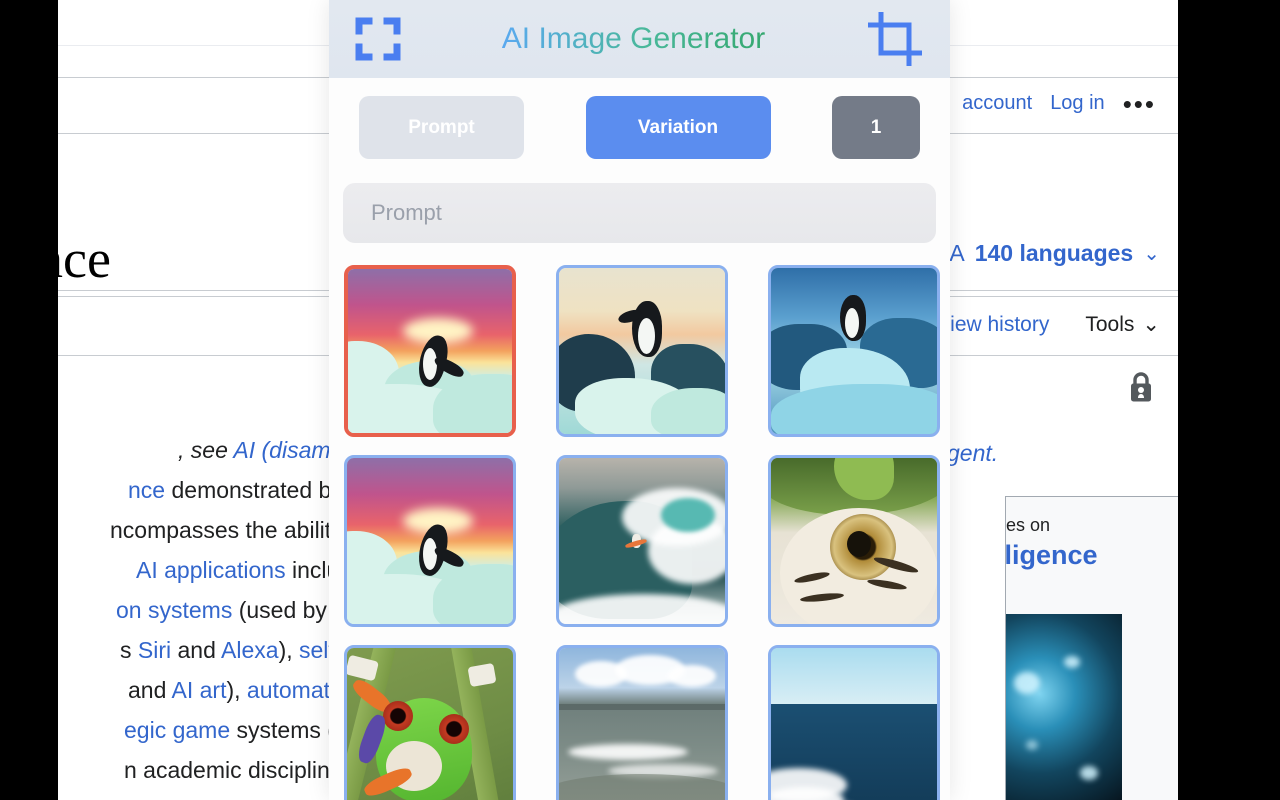 The width and height of the screenshot is (1280, 800). I want to click on panel-title: AI Image Generator, so click(633, 38).